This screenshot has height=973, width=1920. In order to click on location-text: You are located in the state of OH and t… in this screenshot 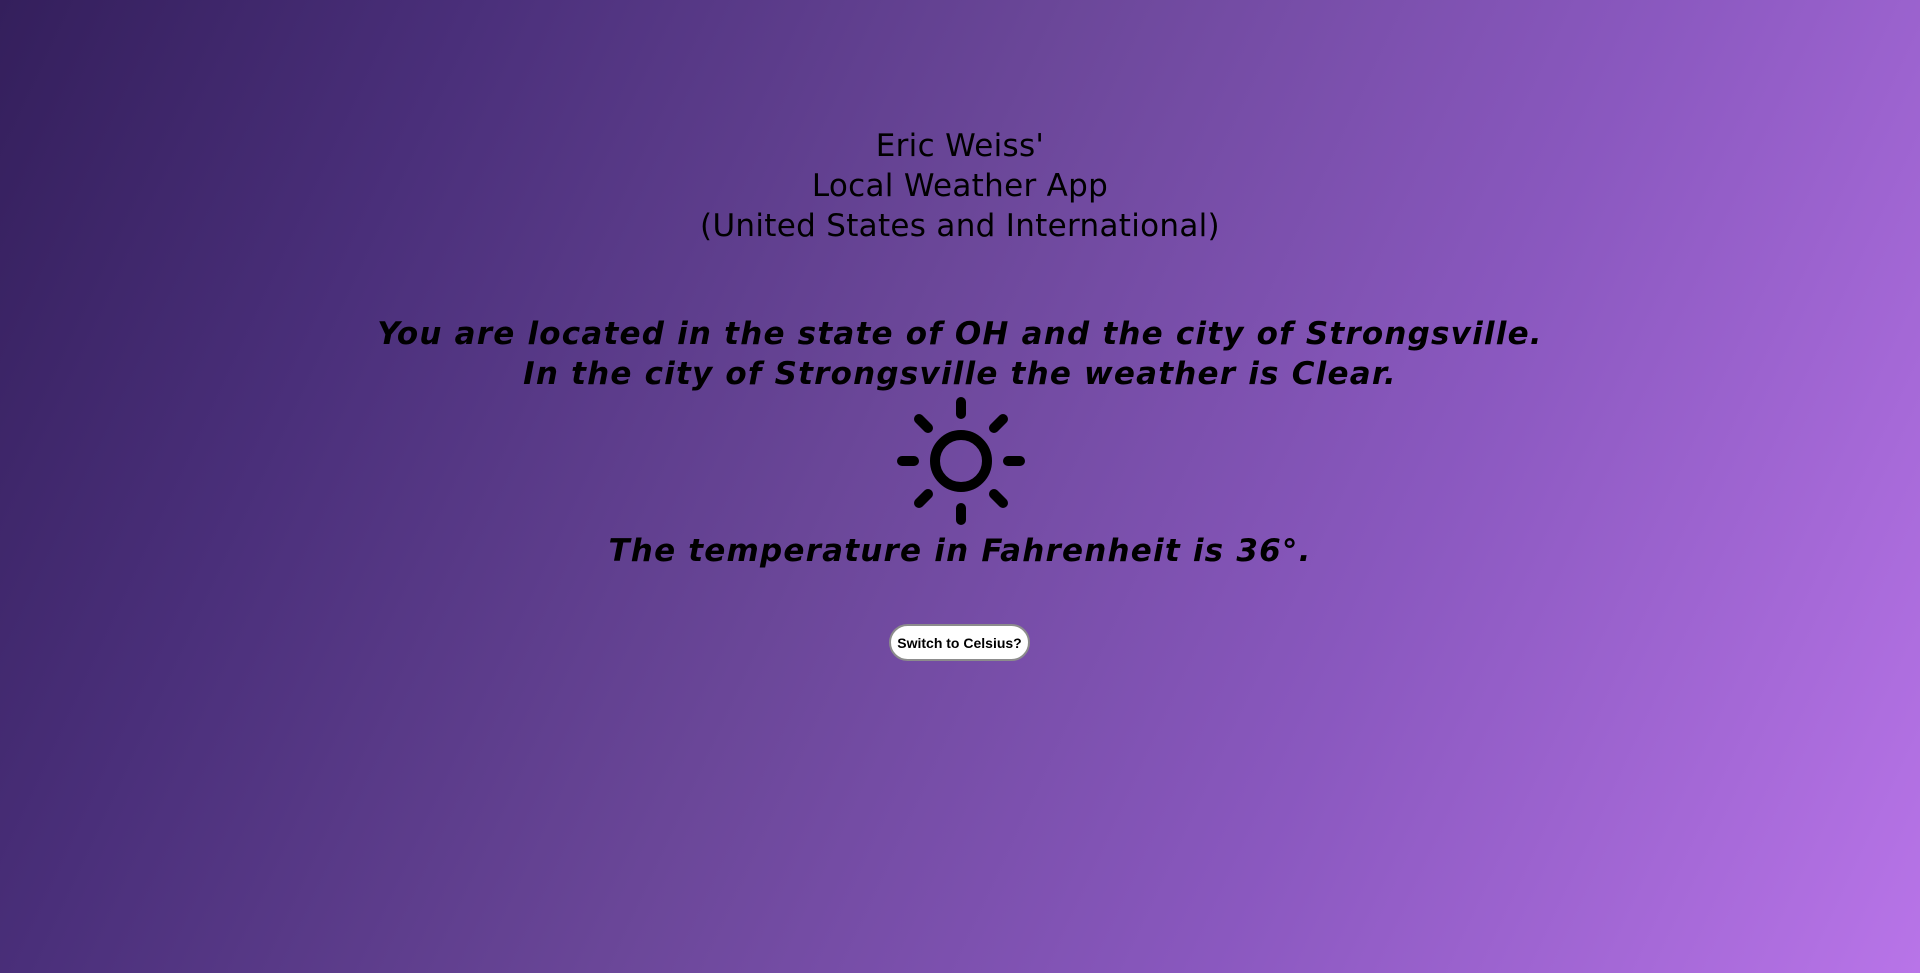, I will do `click(960, 334)`.